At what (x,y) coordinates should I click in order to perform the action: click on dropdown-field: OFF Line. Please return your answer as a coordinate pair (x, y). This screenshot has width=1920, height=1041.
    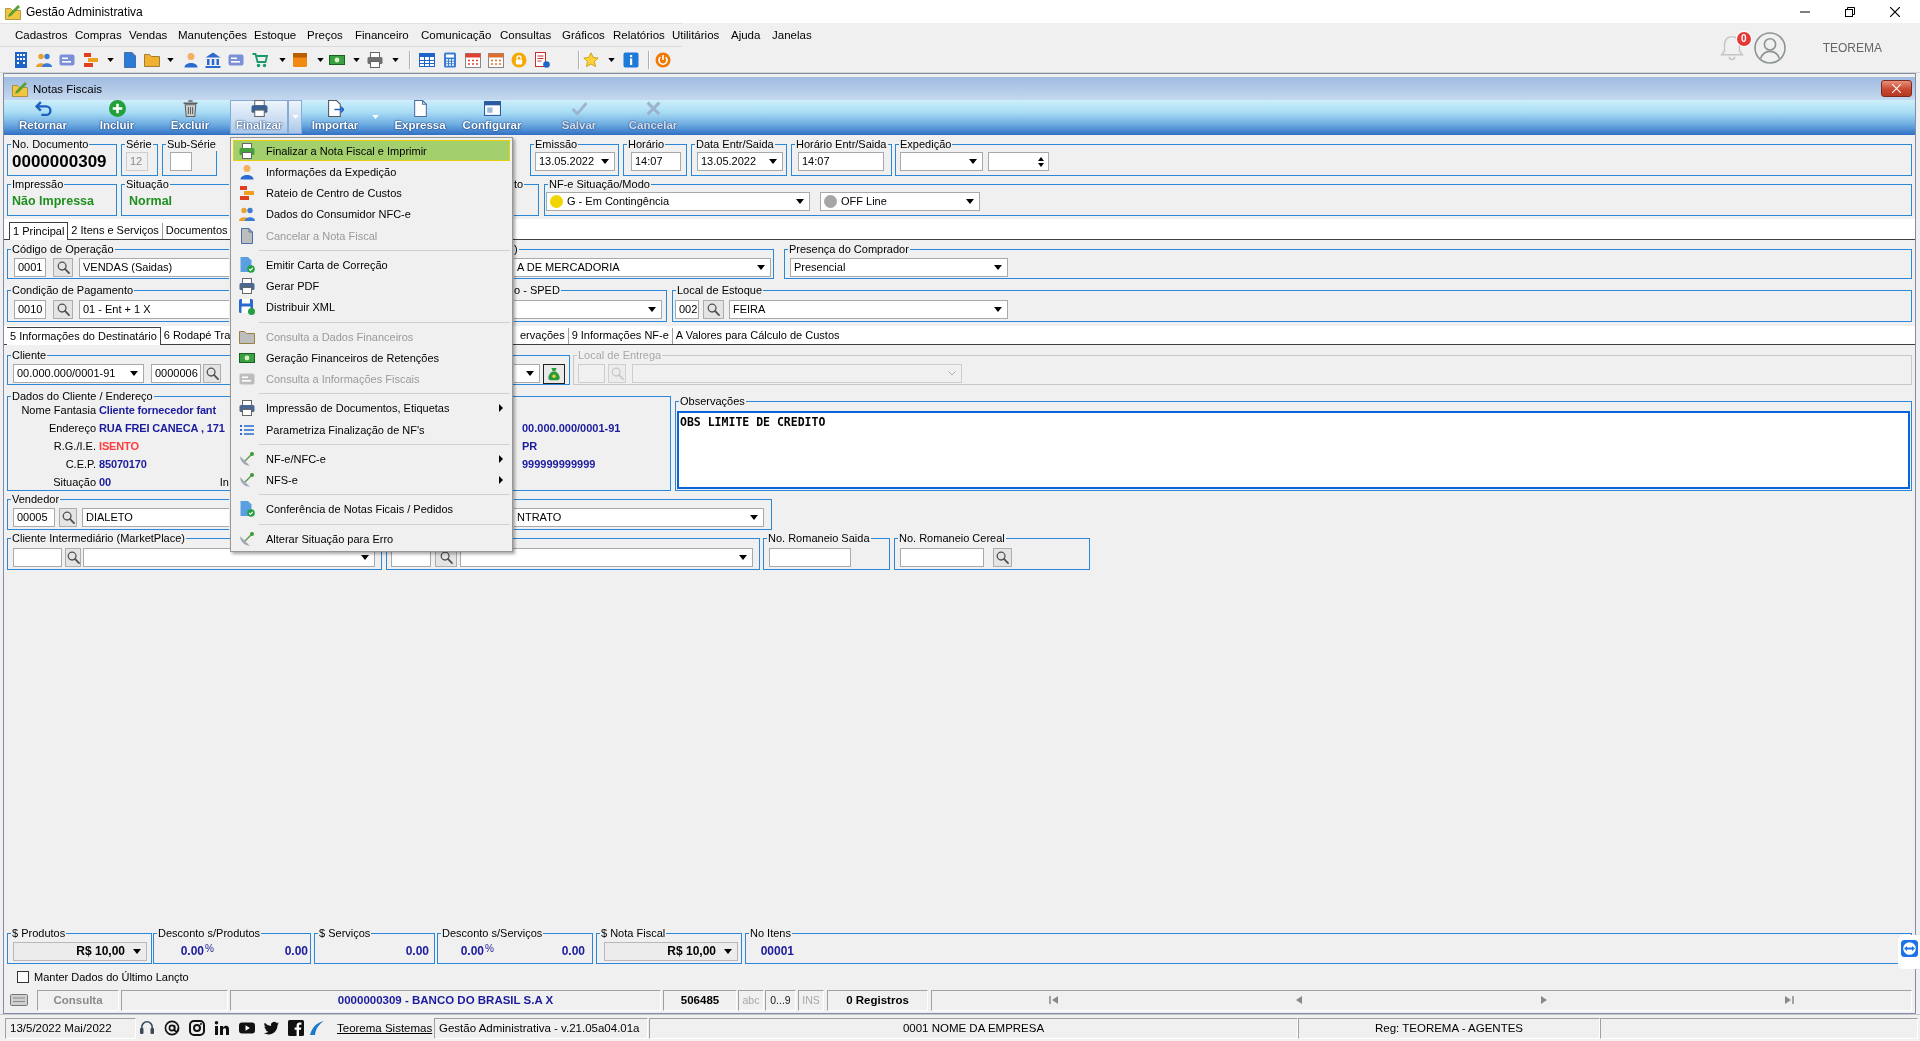
    Looking at the image, I should click on (900, 201).